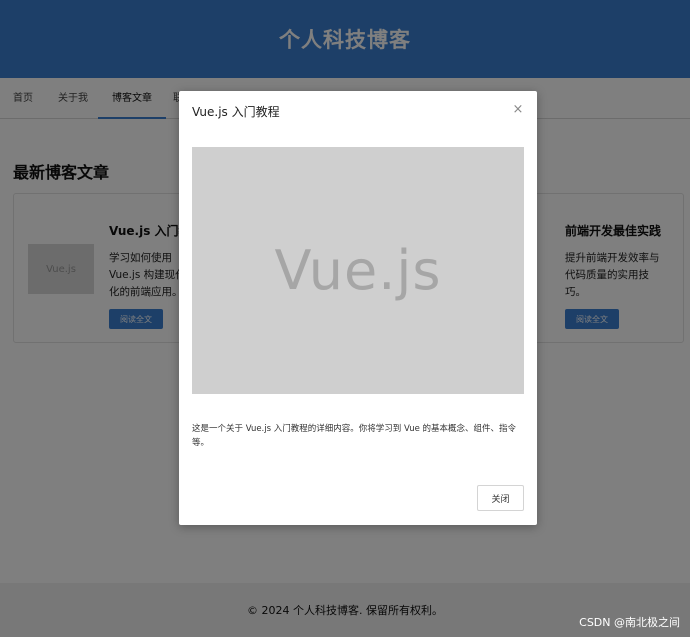  What do you see at coordinates (518, 109) in the screenshot?
I see `close-icon: ×` at bounding box center [518, 109].